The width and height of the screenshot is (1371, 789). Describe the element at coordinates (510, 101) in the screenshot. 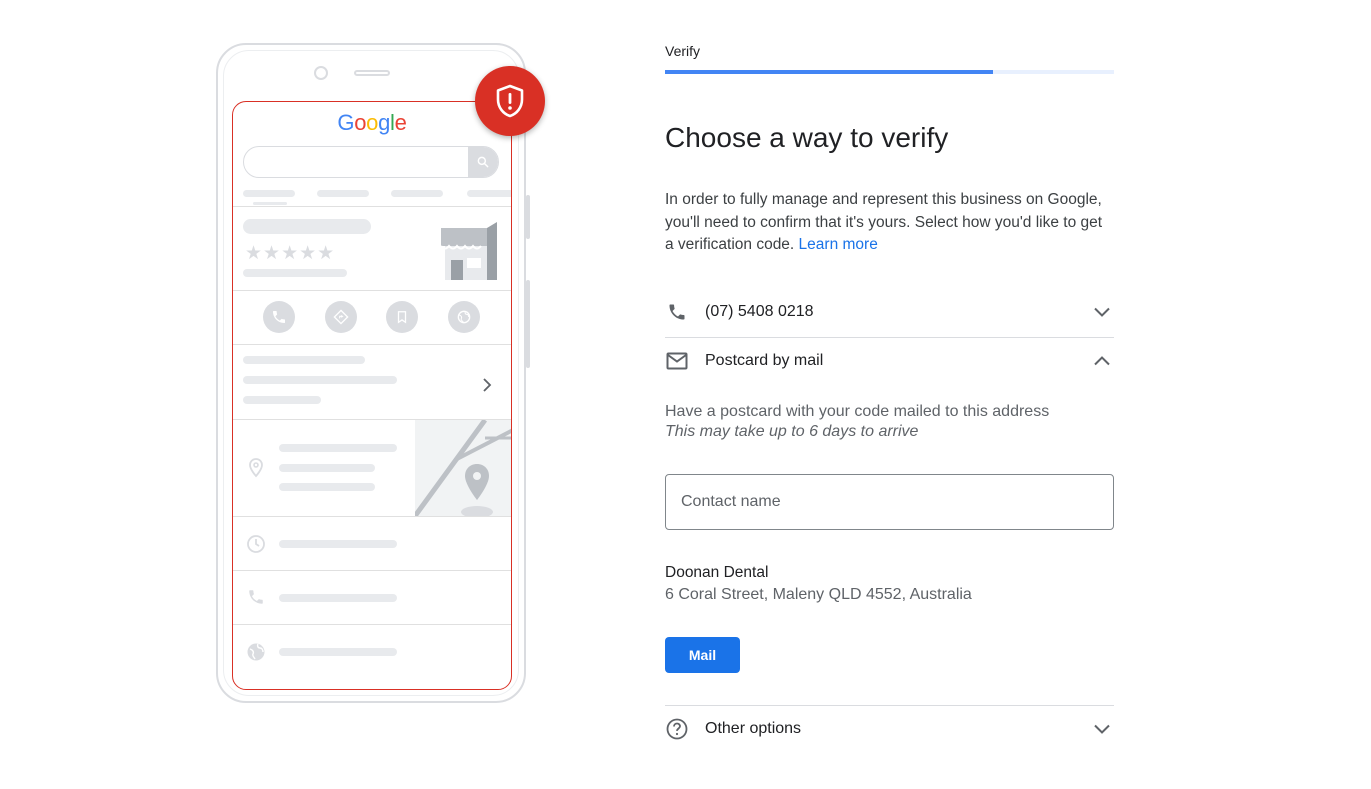

I see `shield-alert-icon` at that location.